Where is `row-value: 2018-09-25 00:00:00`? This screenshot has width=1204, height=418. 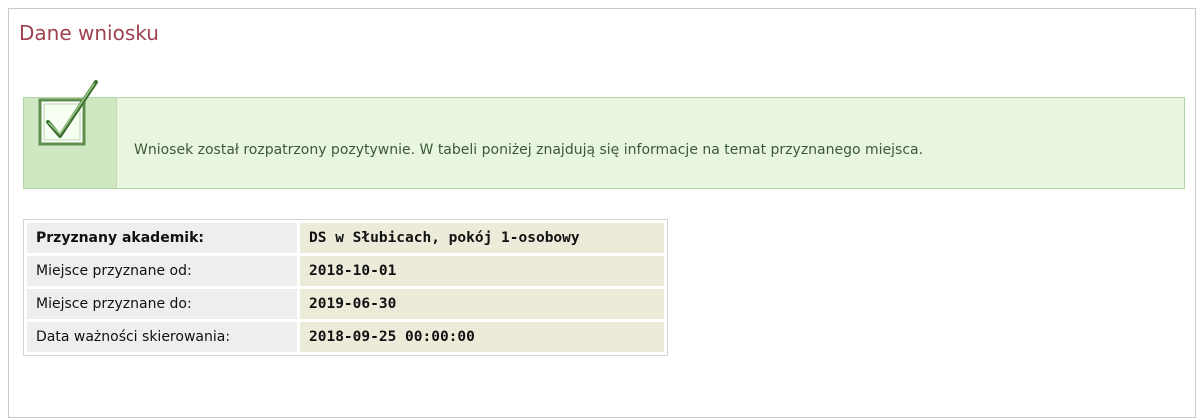 row-value: 2018-09-25 00:00:00 is located at coordinates (482, 337).